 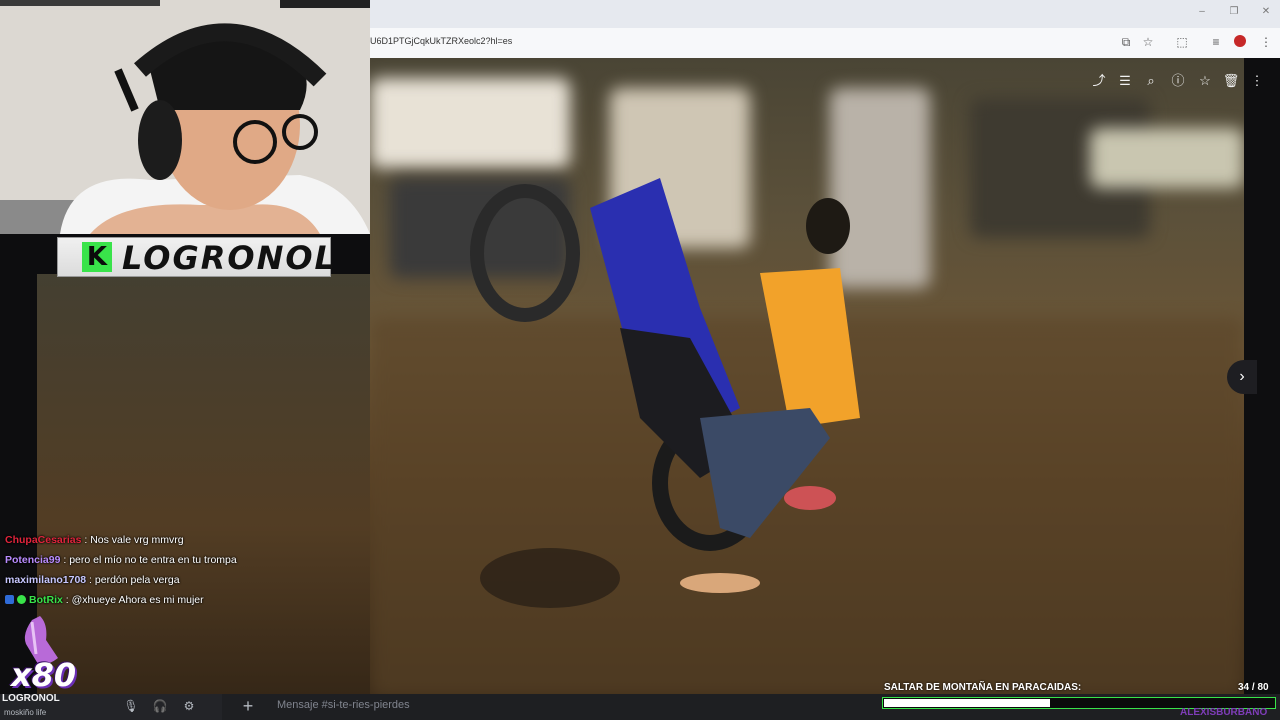 What do you see at coordinates (25, 712) in the screenshot?
I see `user-status: moskiño life` at bounding box center [25, 712].